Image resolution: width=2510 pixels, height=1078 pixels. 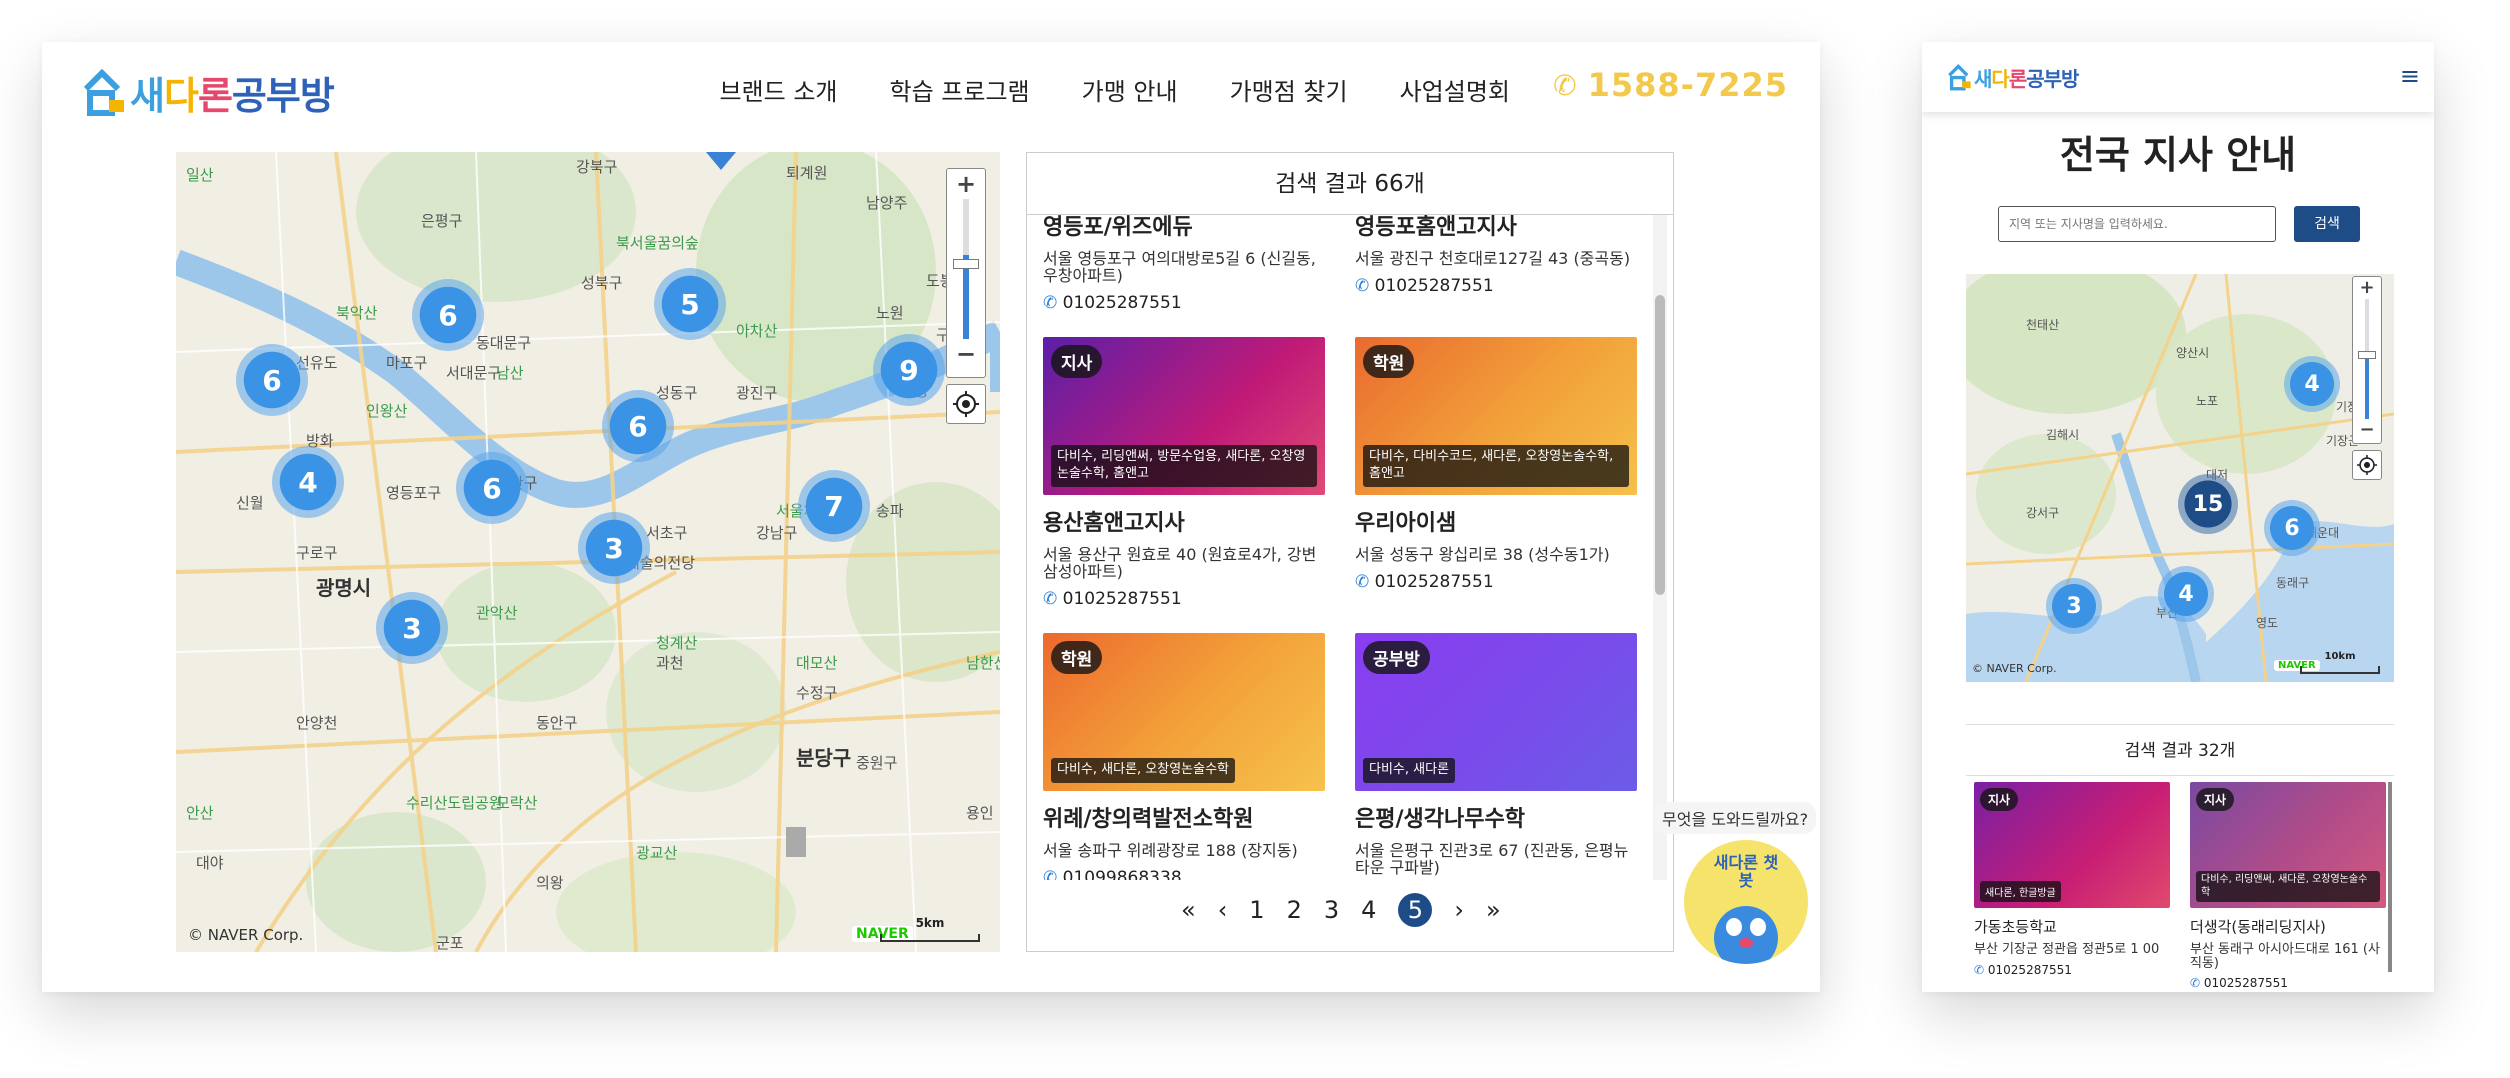 What do you see at coordinates (1959, 77) in the screenshot?
I see `logo-house-icon` at bounding box center [1959, 77].